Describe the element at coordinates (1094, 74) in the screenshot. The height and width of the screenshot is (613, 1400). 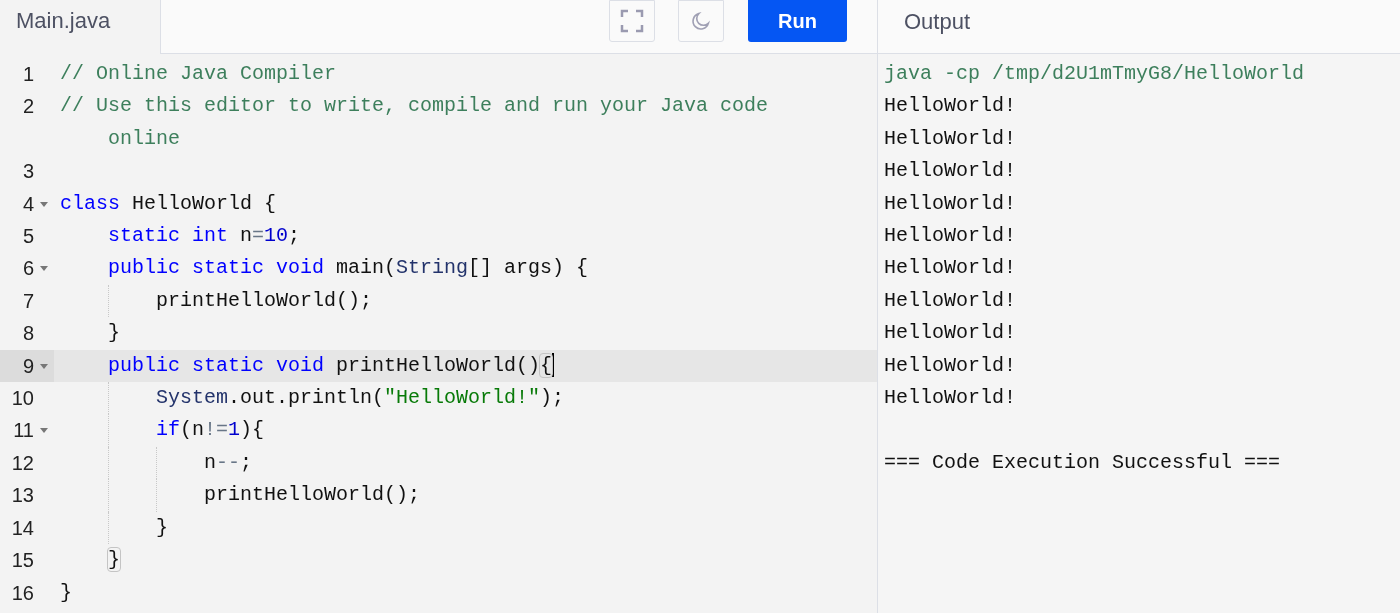
I see `command-line: java -cp /tmp/d2U1mTmyG8/HelloWorld` at that location.